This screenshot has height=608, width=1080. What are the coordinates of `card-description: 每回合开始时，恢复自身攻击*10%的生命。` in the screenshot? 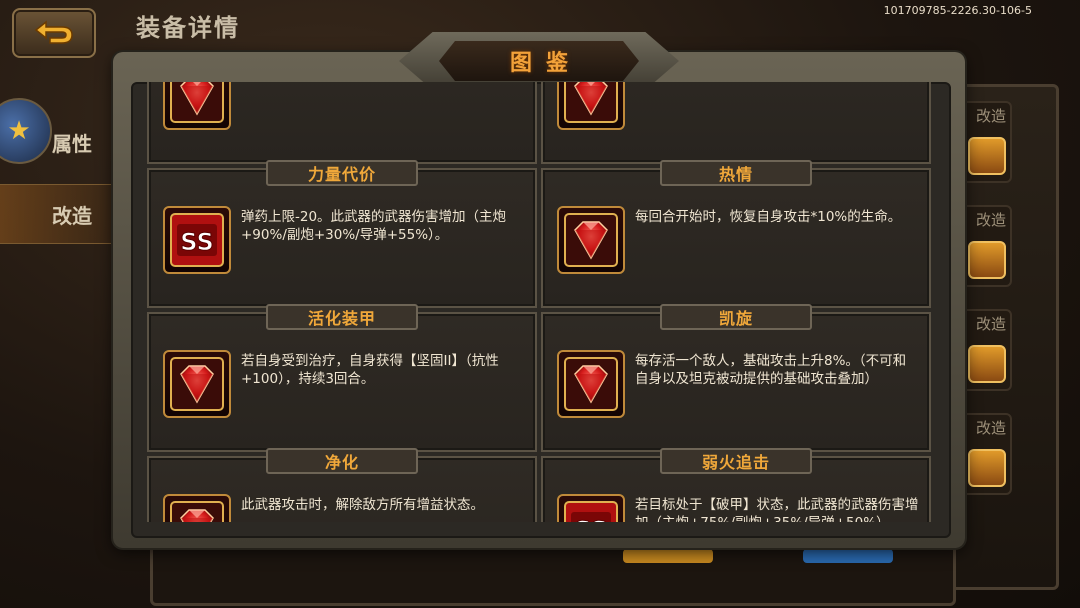 It's located at (768, 217).